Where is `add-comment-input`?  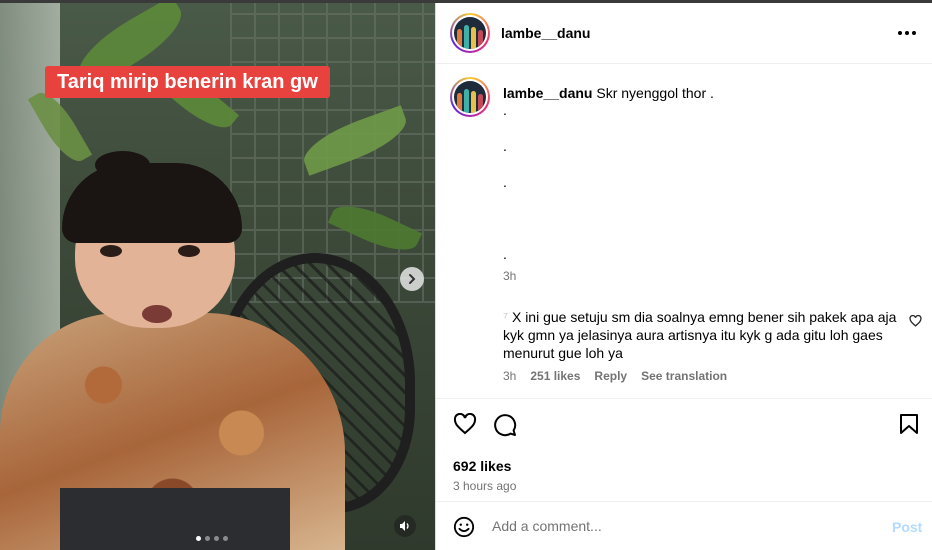 add-comment-input is located at coordinates (682, 526).